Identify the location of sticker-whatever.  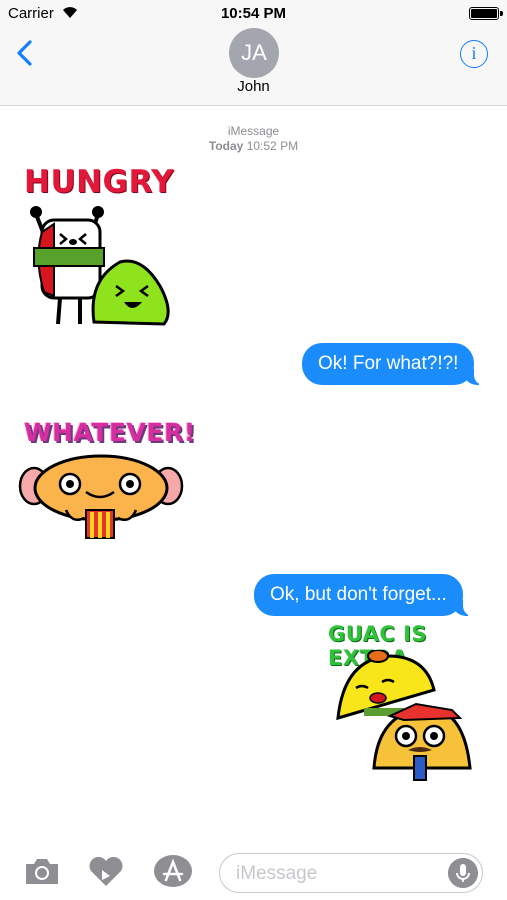
(102, 497).